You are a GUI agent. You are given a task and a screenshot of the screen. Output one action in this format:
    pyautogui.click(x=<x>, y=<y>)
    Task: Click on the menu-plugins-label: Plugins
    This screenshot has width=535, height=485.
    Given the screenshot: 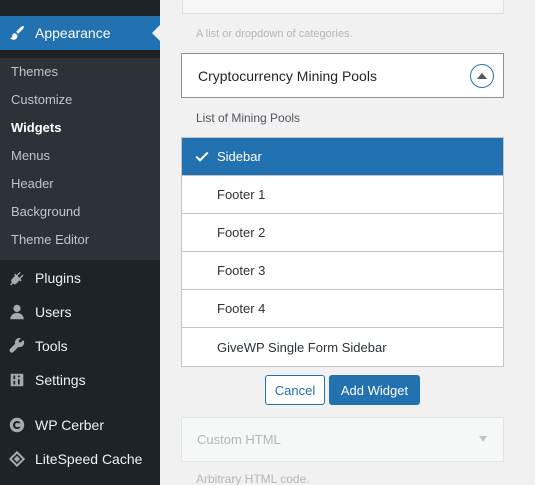 What is the action you would take?
    pyautogui.click(x=58, y=278)
    